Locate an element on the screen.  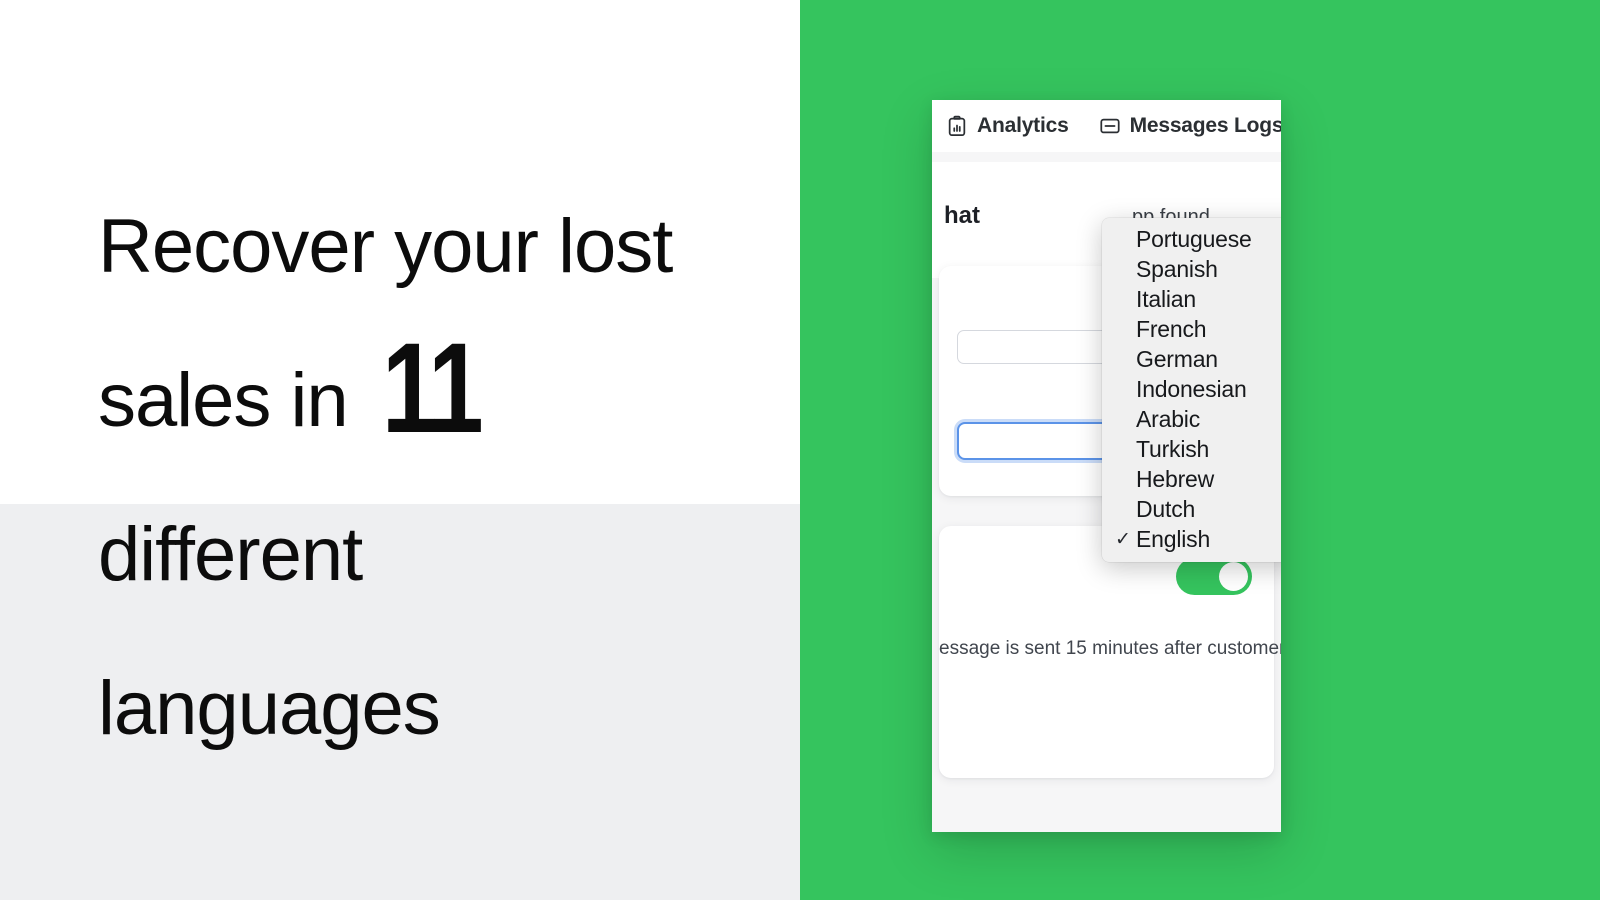
toggle-description: essage is sent 15 minutes after customer is located at coordinates (1110, 648).